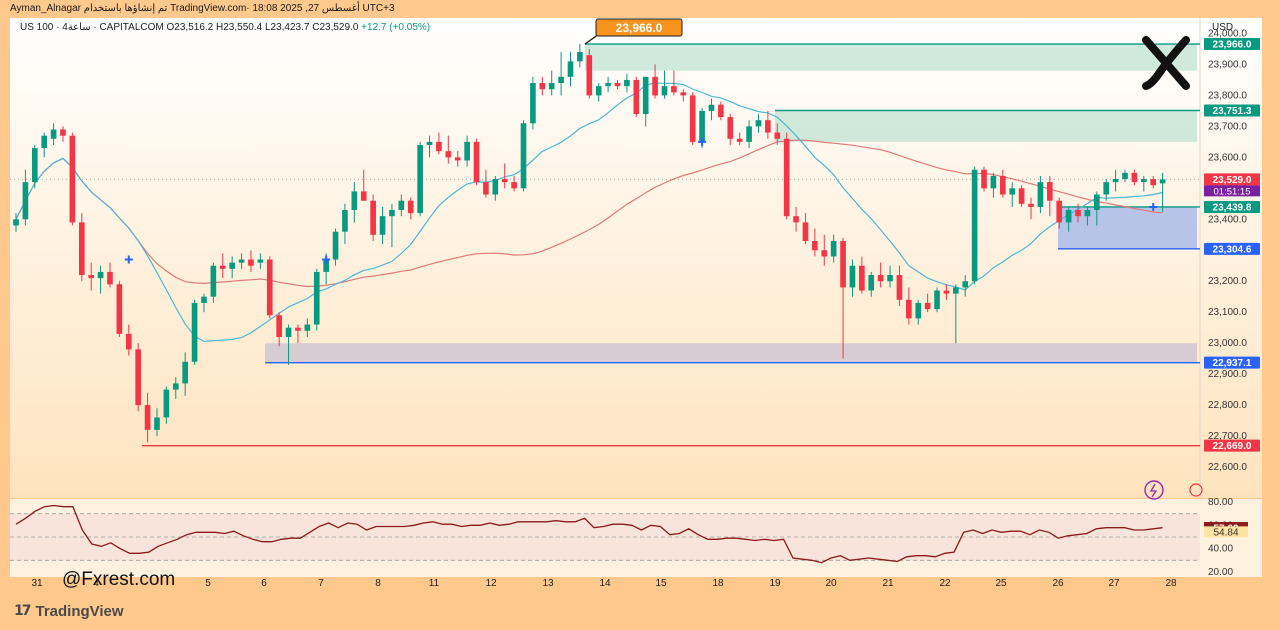  What do you see at coordinates (23, 611) in the screenshot?
I see `tradingview-logo-icon: 17` at bounding box center [23, 611].